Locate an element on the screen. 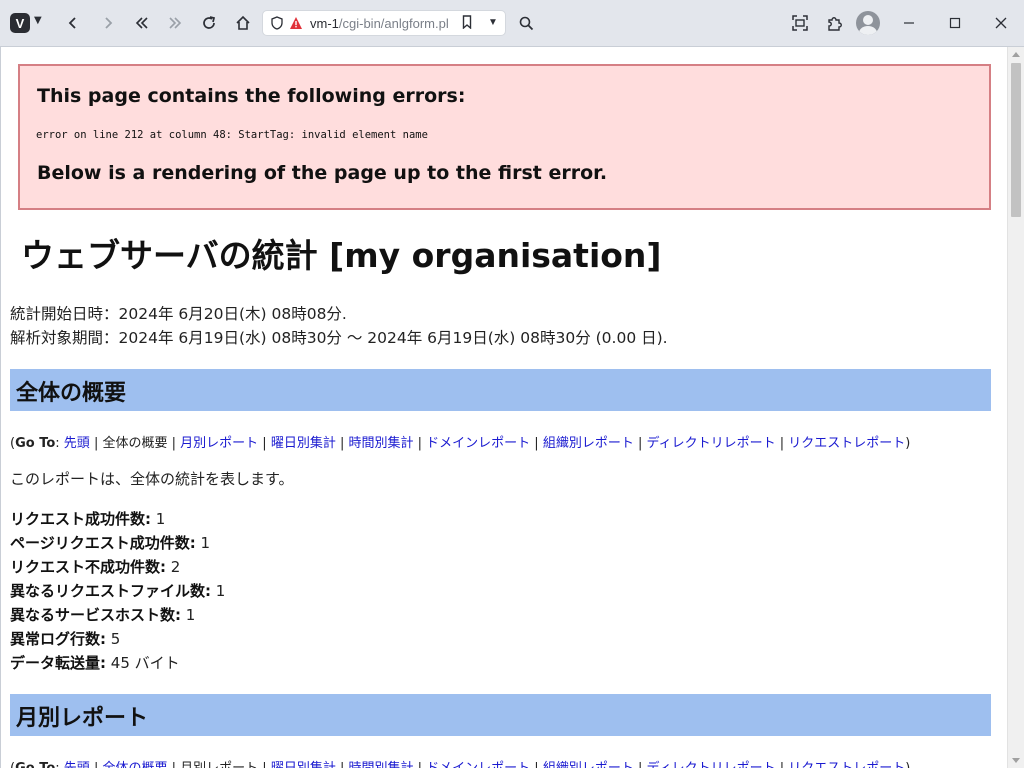 This screenshot has height=768, width=1024. rewind-icon is located at coordinates (142, 23).